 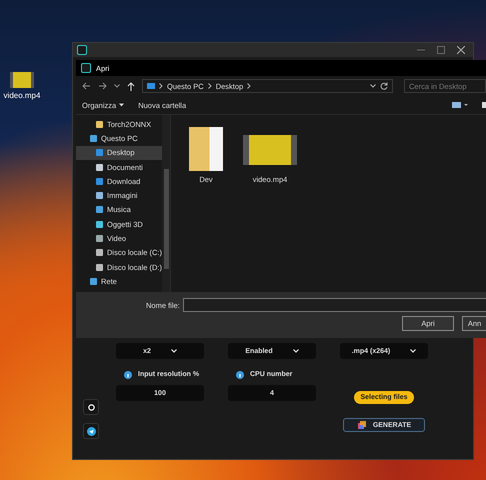 I want to click on file-name-field, so click(x=334, y=305).